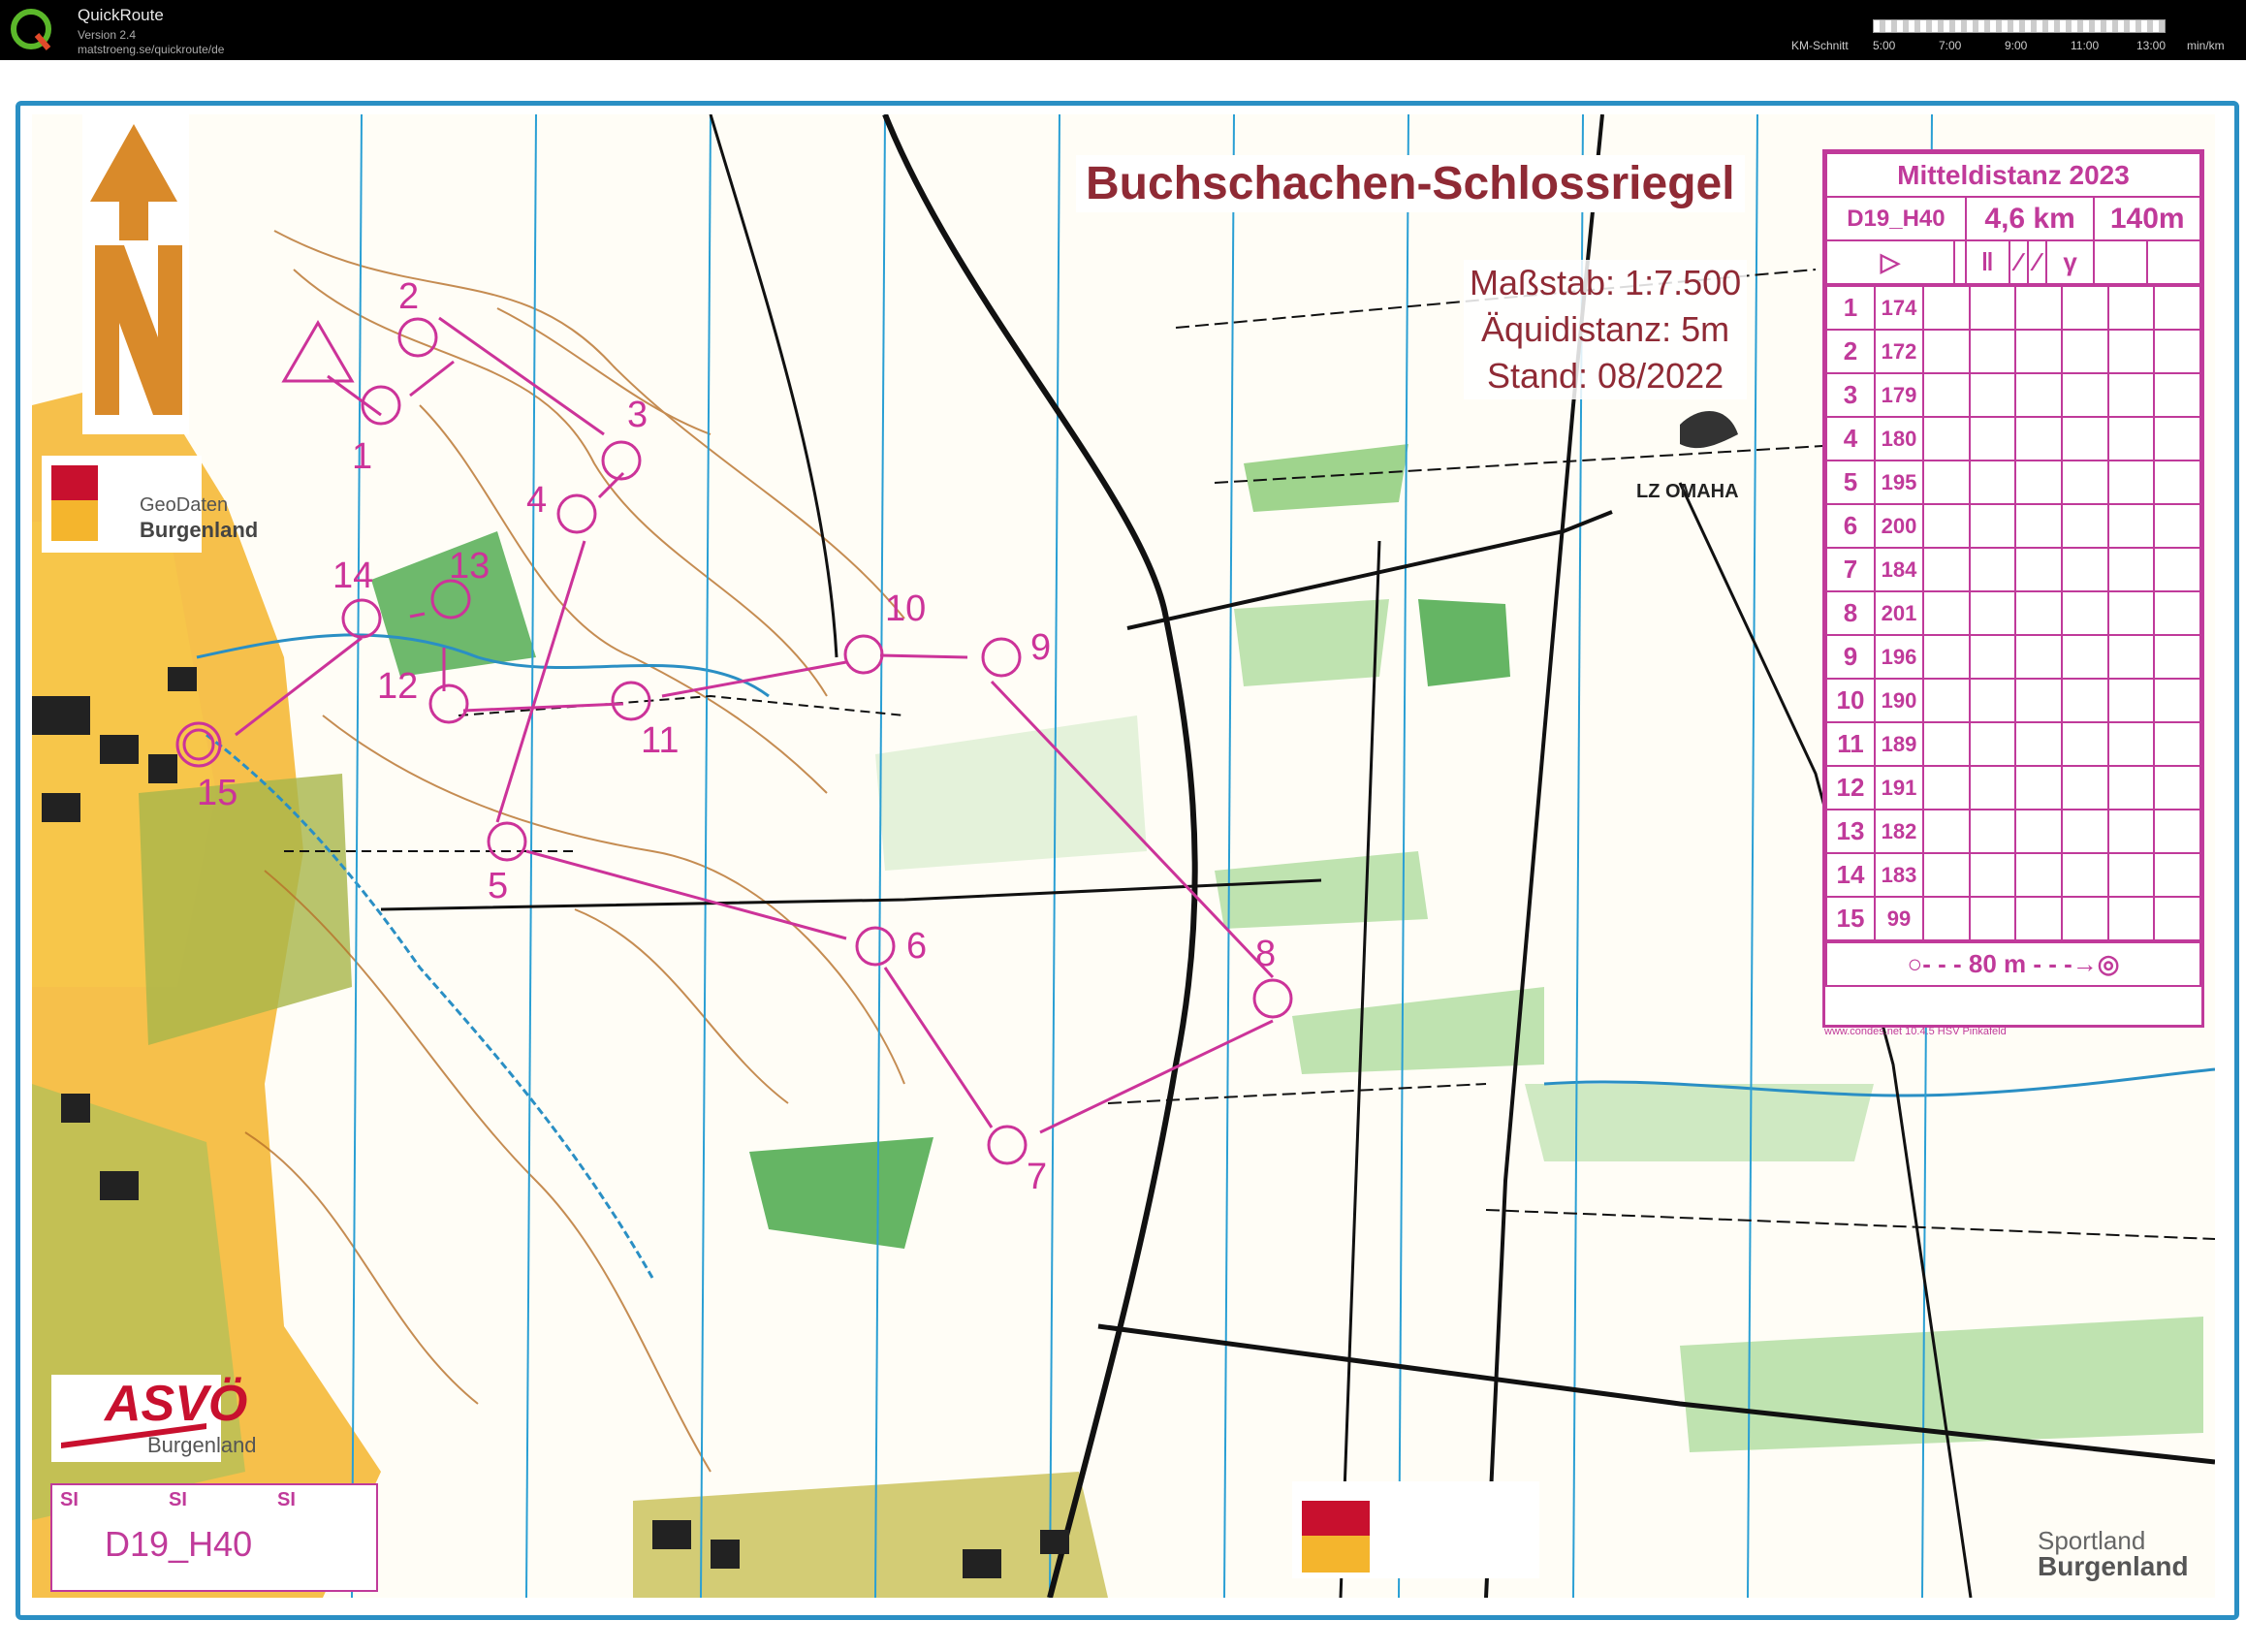  What do you see at coordinates (178, 1500) in the screenshot?
I see `si-label: SI` at bounding box center [178, 1500].